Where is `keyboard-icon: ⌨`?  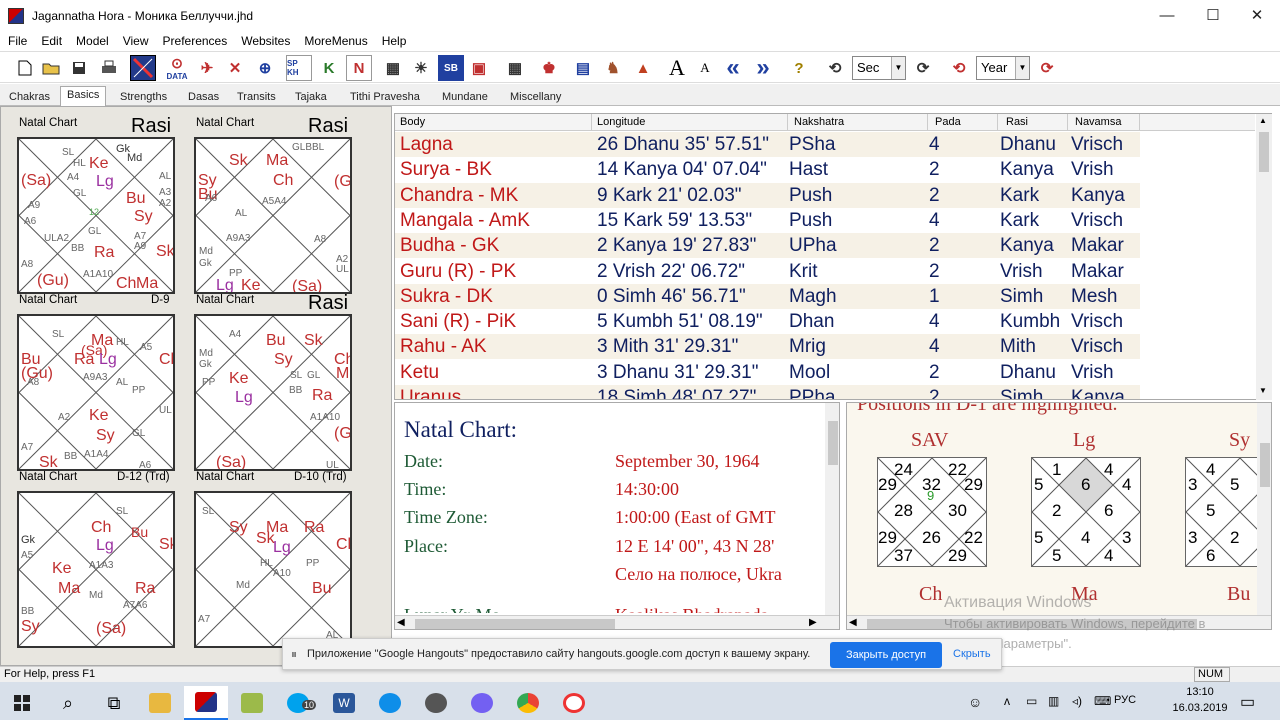 keyboard-icon: ⌨ is located at coordinates (1102, 701).